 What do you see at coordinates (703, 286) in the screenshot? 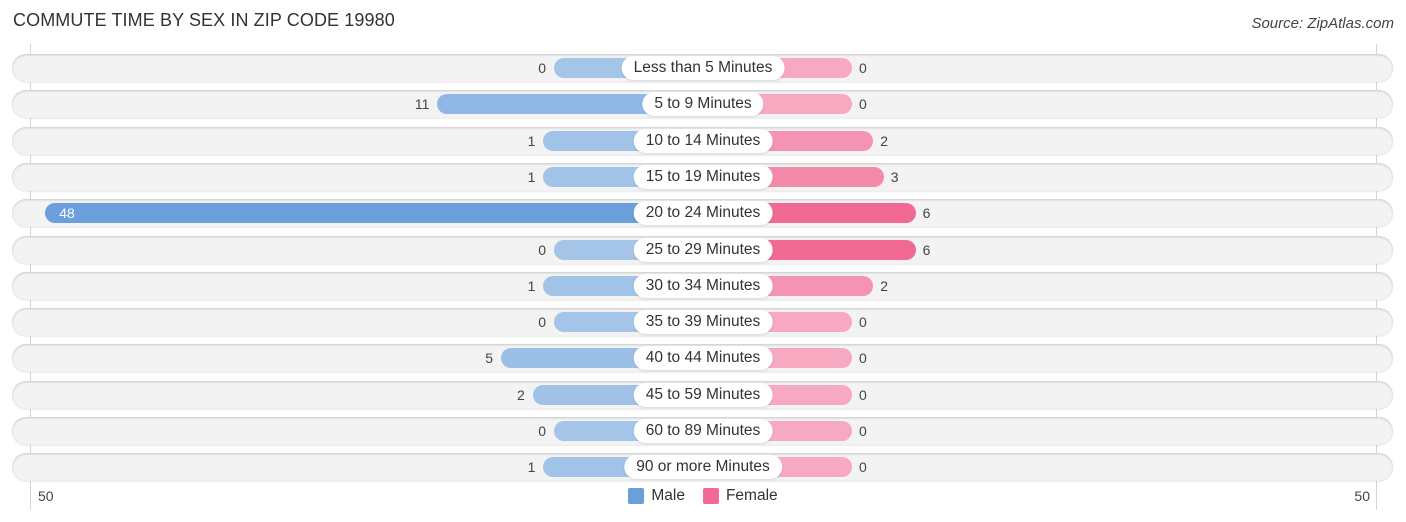
I see `category-label: 30 to 34 Minutes` at bounding box center [703, 286].